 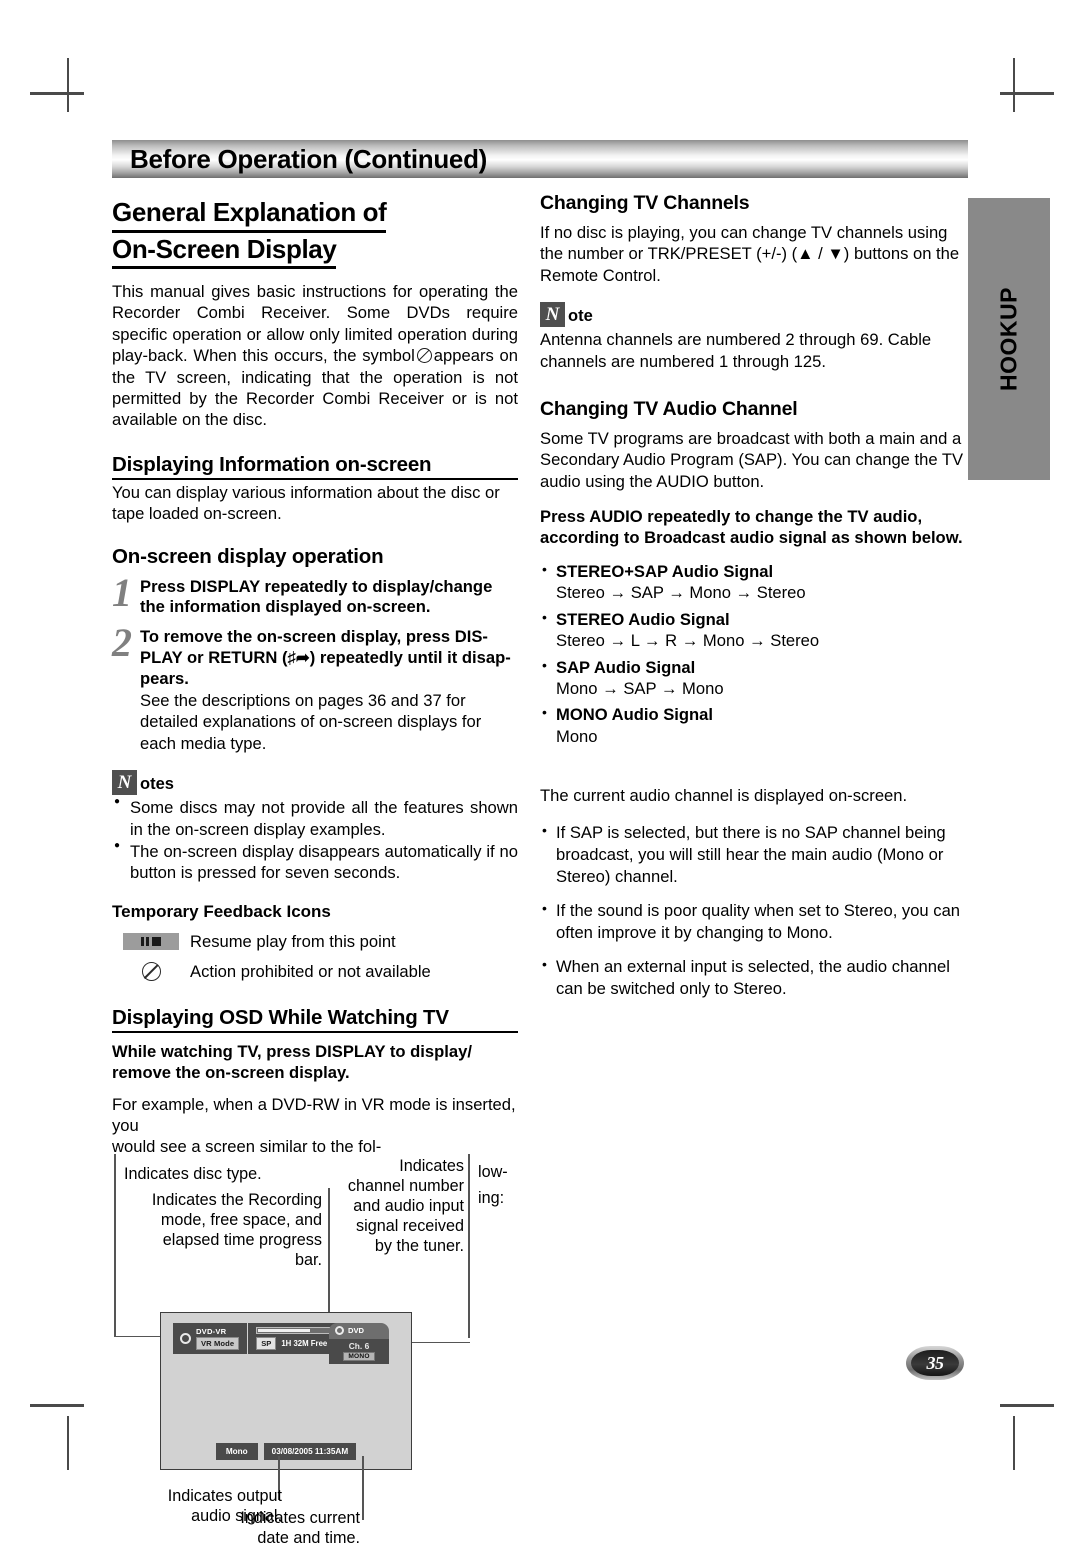 I want to click on audio-signal-item: SAP Audio Signal Mono → SAP → Mono, so click(x=754, y=678).